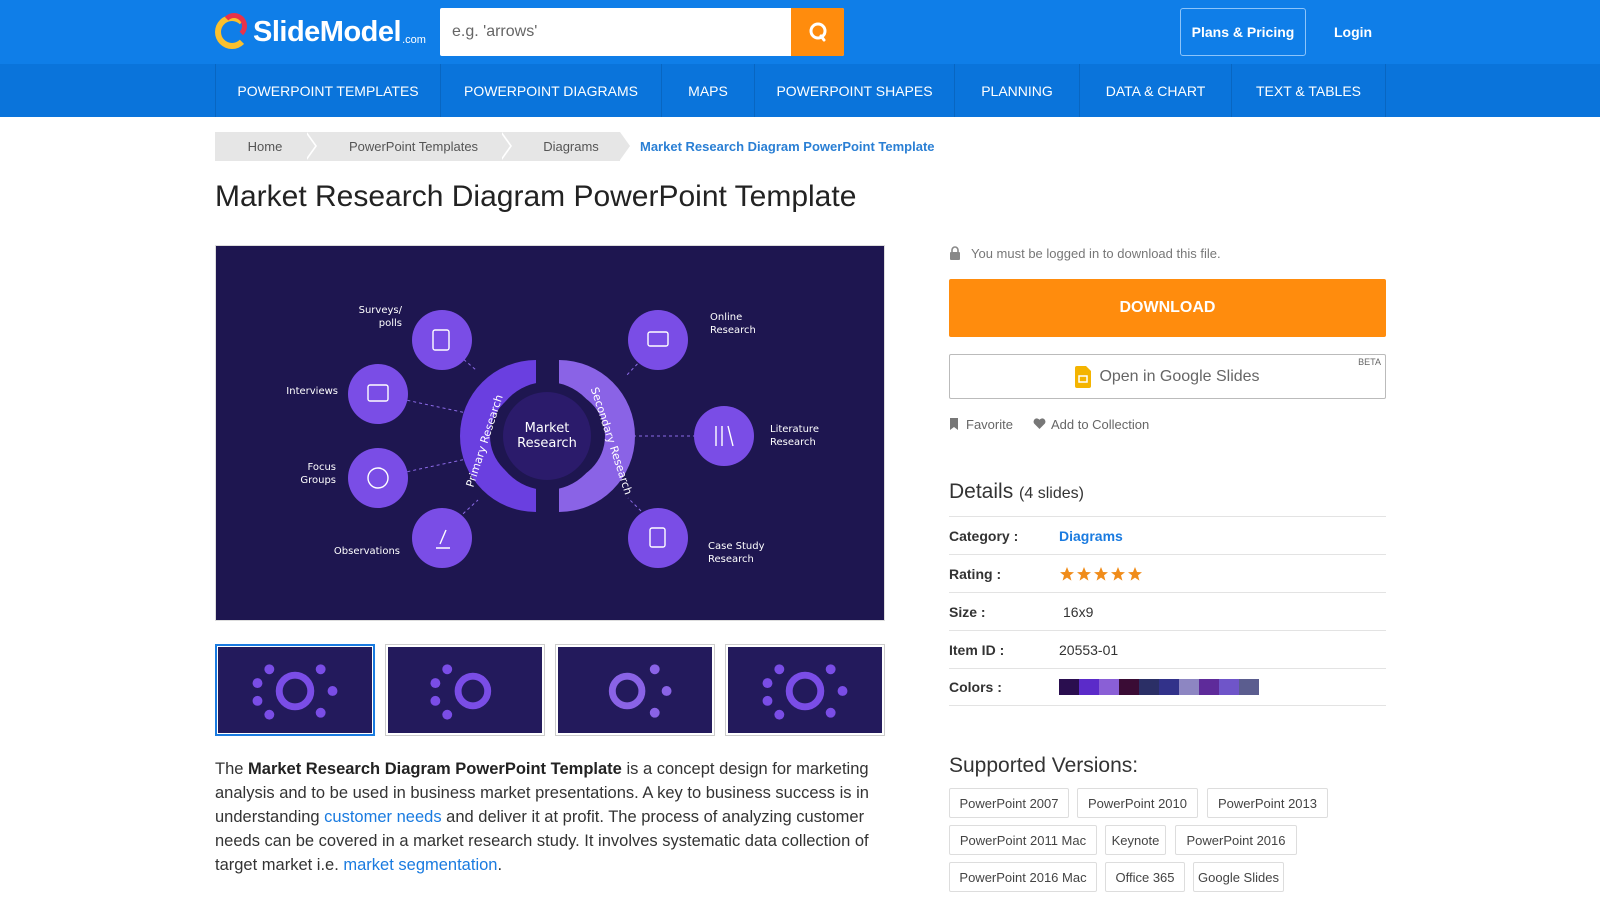 This screenshot has width=1600, height=900. I want to click on label-literature-1: Literature, so click(794, 429).